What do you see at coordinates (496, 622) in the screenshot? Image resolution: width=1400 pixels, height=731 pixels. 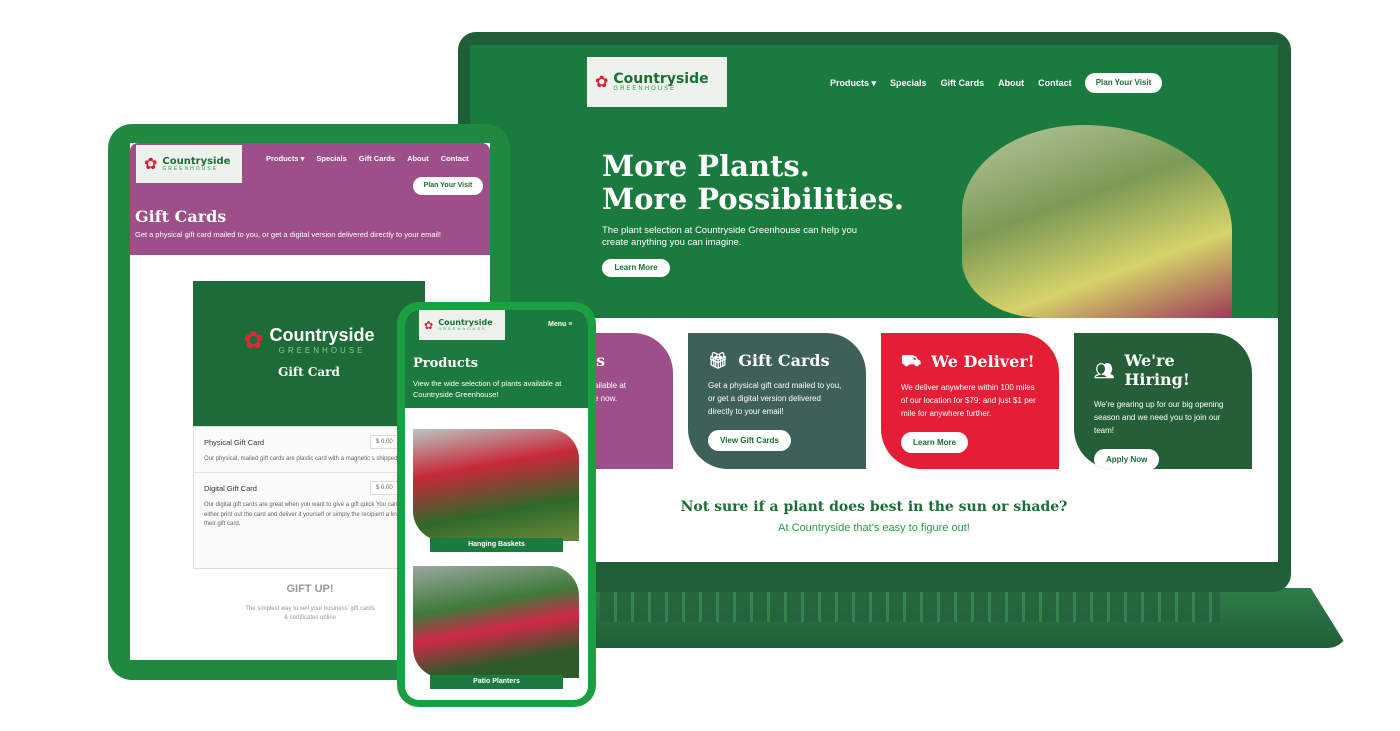 I see `product-patio-planters` at bounding box center [496, 622].